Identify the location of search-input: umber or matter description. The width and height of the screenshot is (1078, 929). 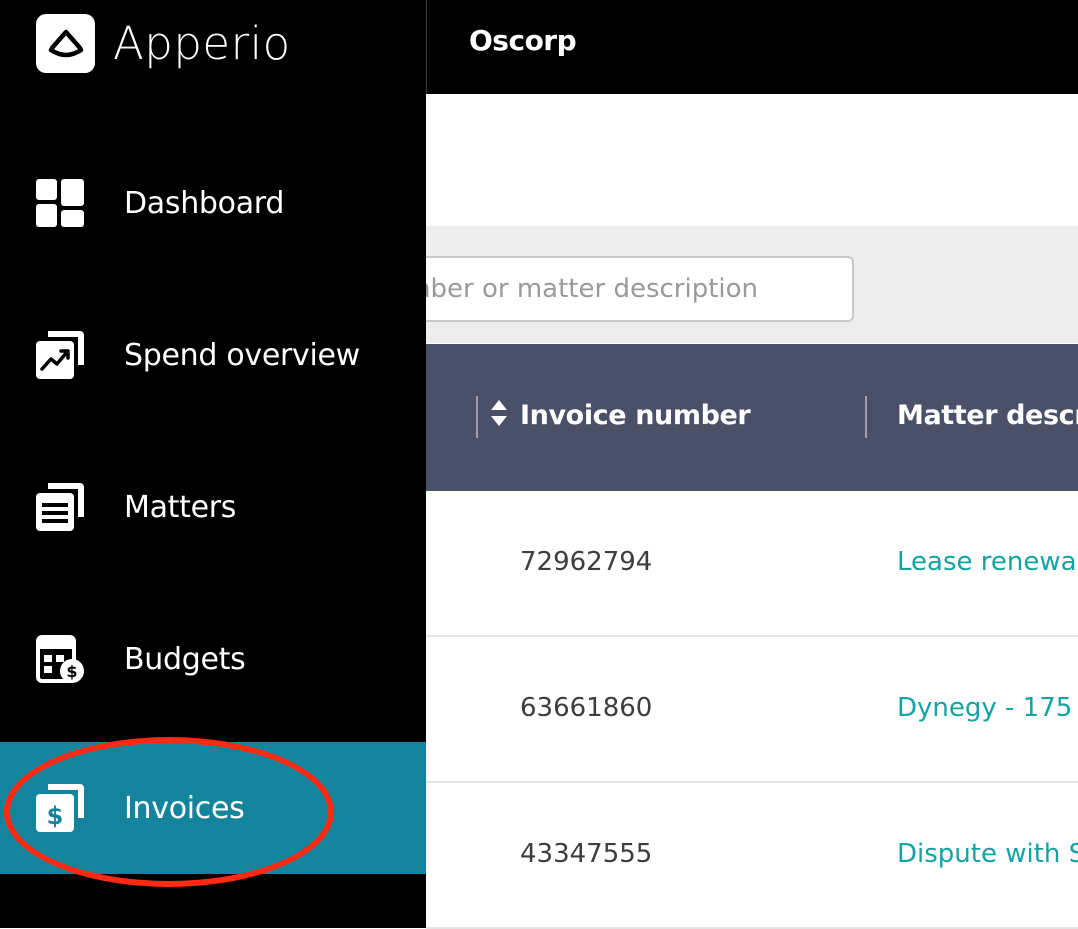
(640, 289).